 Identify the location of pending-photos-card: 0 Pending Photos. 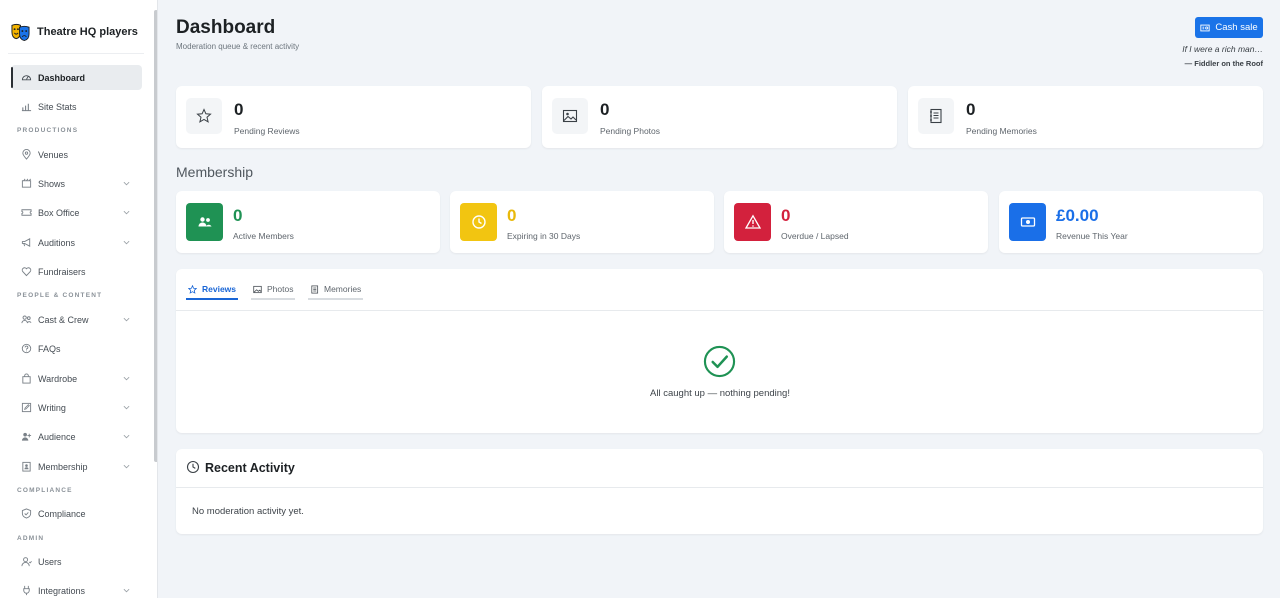
(719, 117).